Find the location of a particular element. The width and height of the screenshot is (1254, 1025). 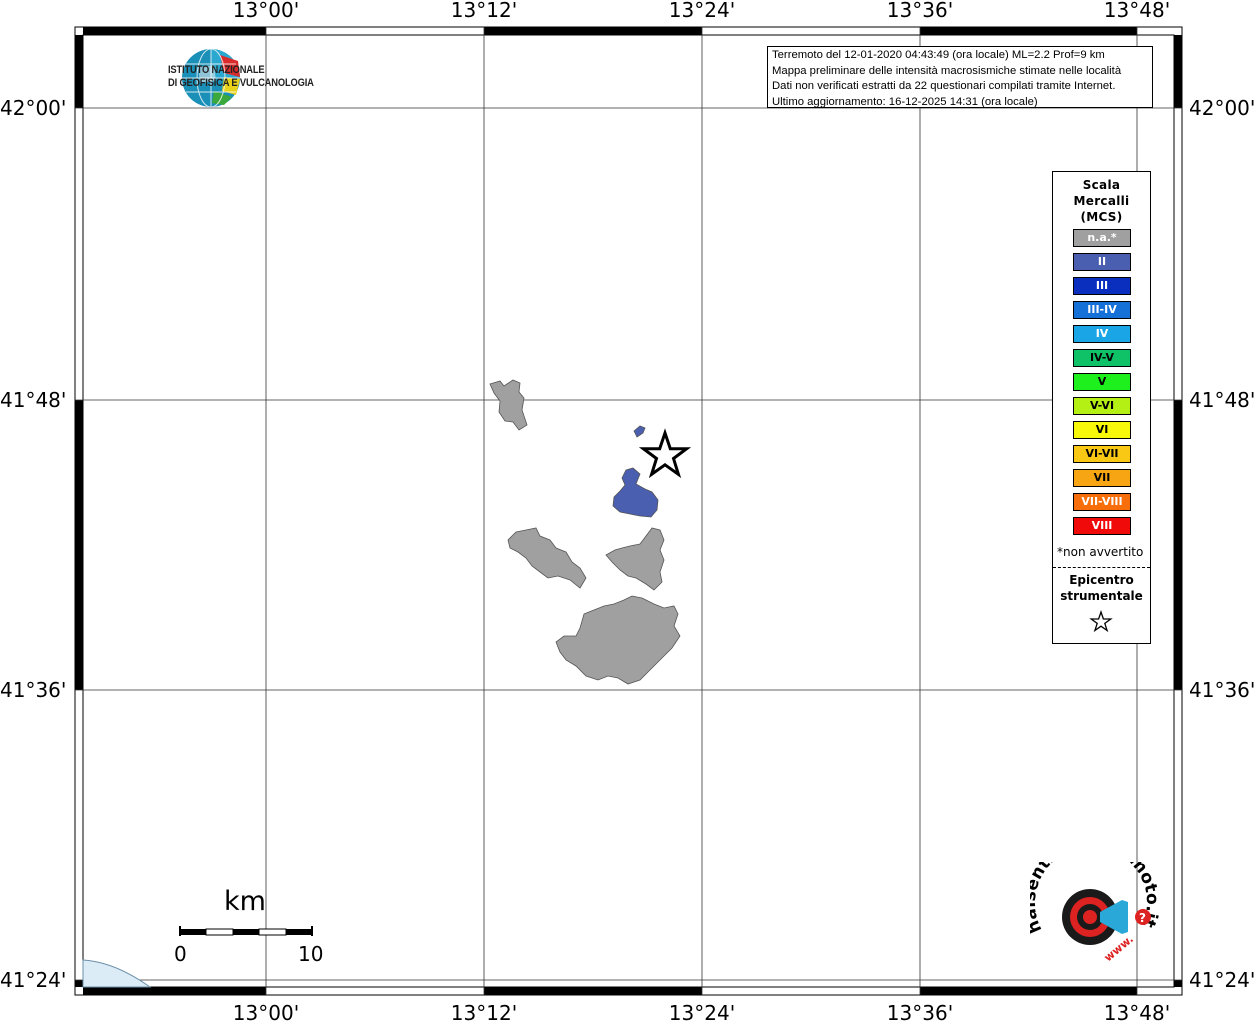

legend-item-11: VII-VIII is located at coordinates (1102, 502).